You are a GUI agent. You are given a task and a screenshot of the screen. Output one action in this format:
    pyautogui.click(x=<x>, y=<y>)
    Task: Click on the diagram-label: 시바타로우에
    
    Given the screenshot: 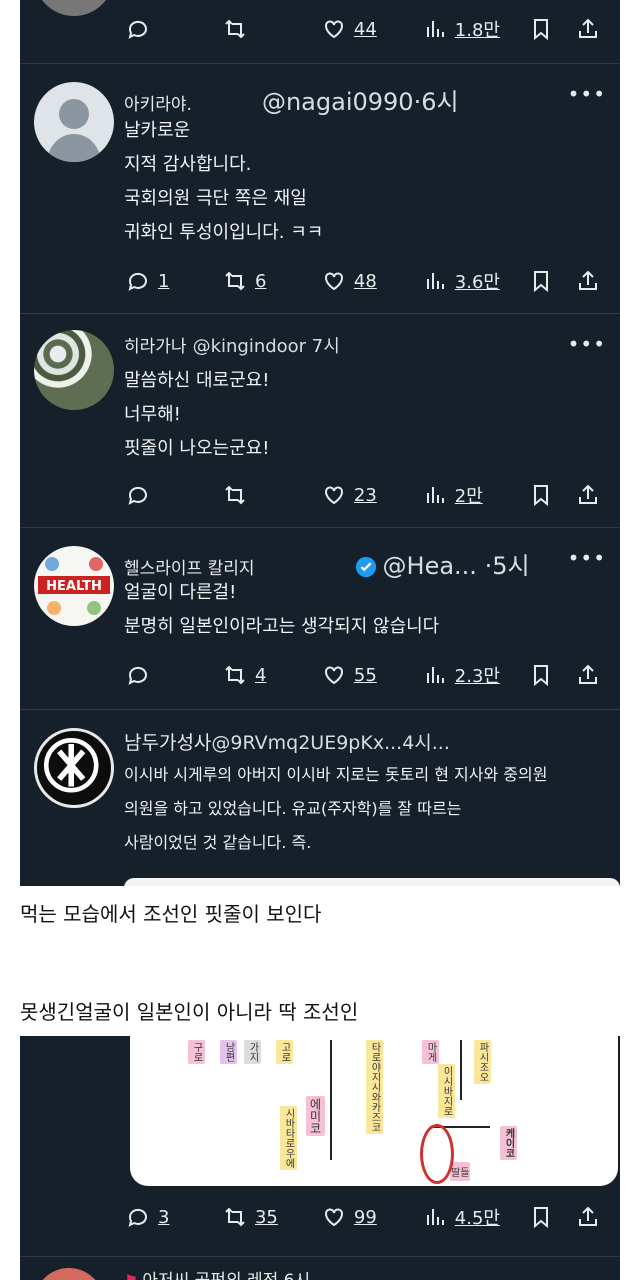 What is the action you would take?
    pyautogui.click(x=288, y=1138)
    